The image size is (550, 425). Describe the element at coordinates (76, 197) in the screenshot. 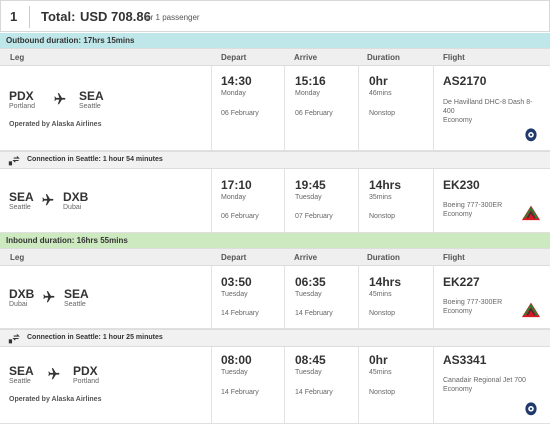

I see `destination-code: DXB` at that location.